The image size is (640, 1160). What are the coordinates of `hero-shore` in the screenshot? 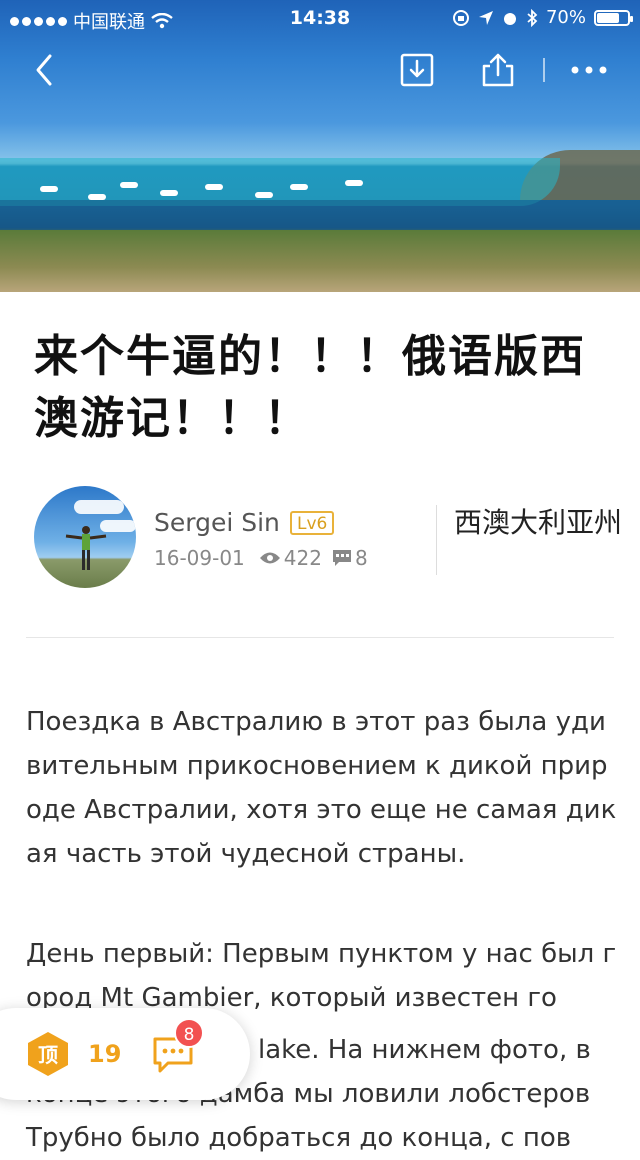 It's located at (320, 261).